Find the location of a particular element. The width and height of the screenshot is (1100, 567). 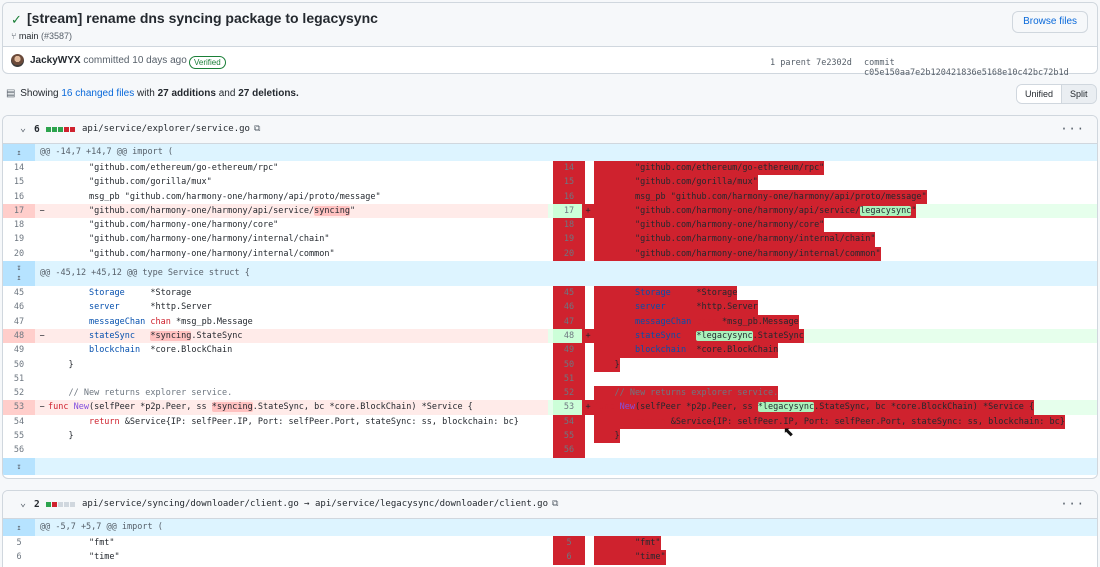

branch-name: main is located at coordinates (29, 36).